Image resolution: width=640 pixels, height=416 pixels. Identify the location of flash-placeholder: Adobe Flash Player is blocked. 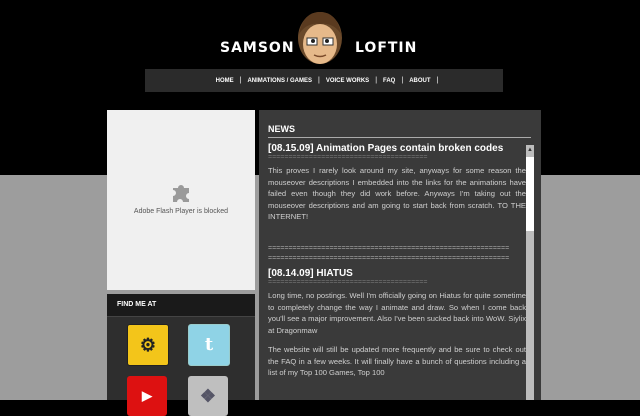
(181, 200).